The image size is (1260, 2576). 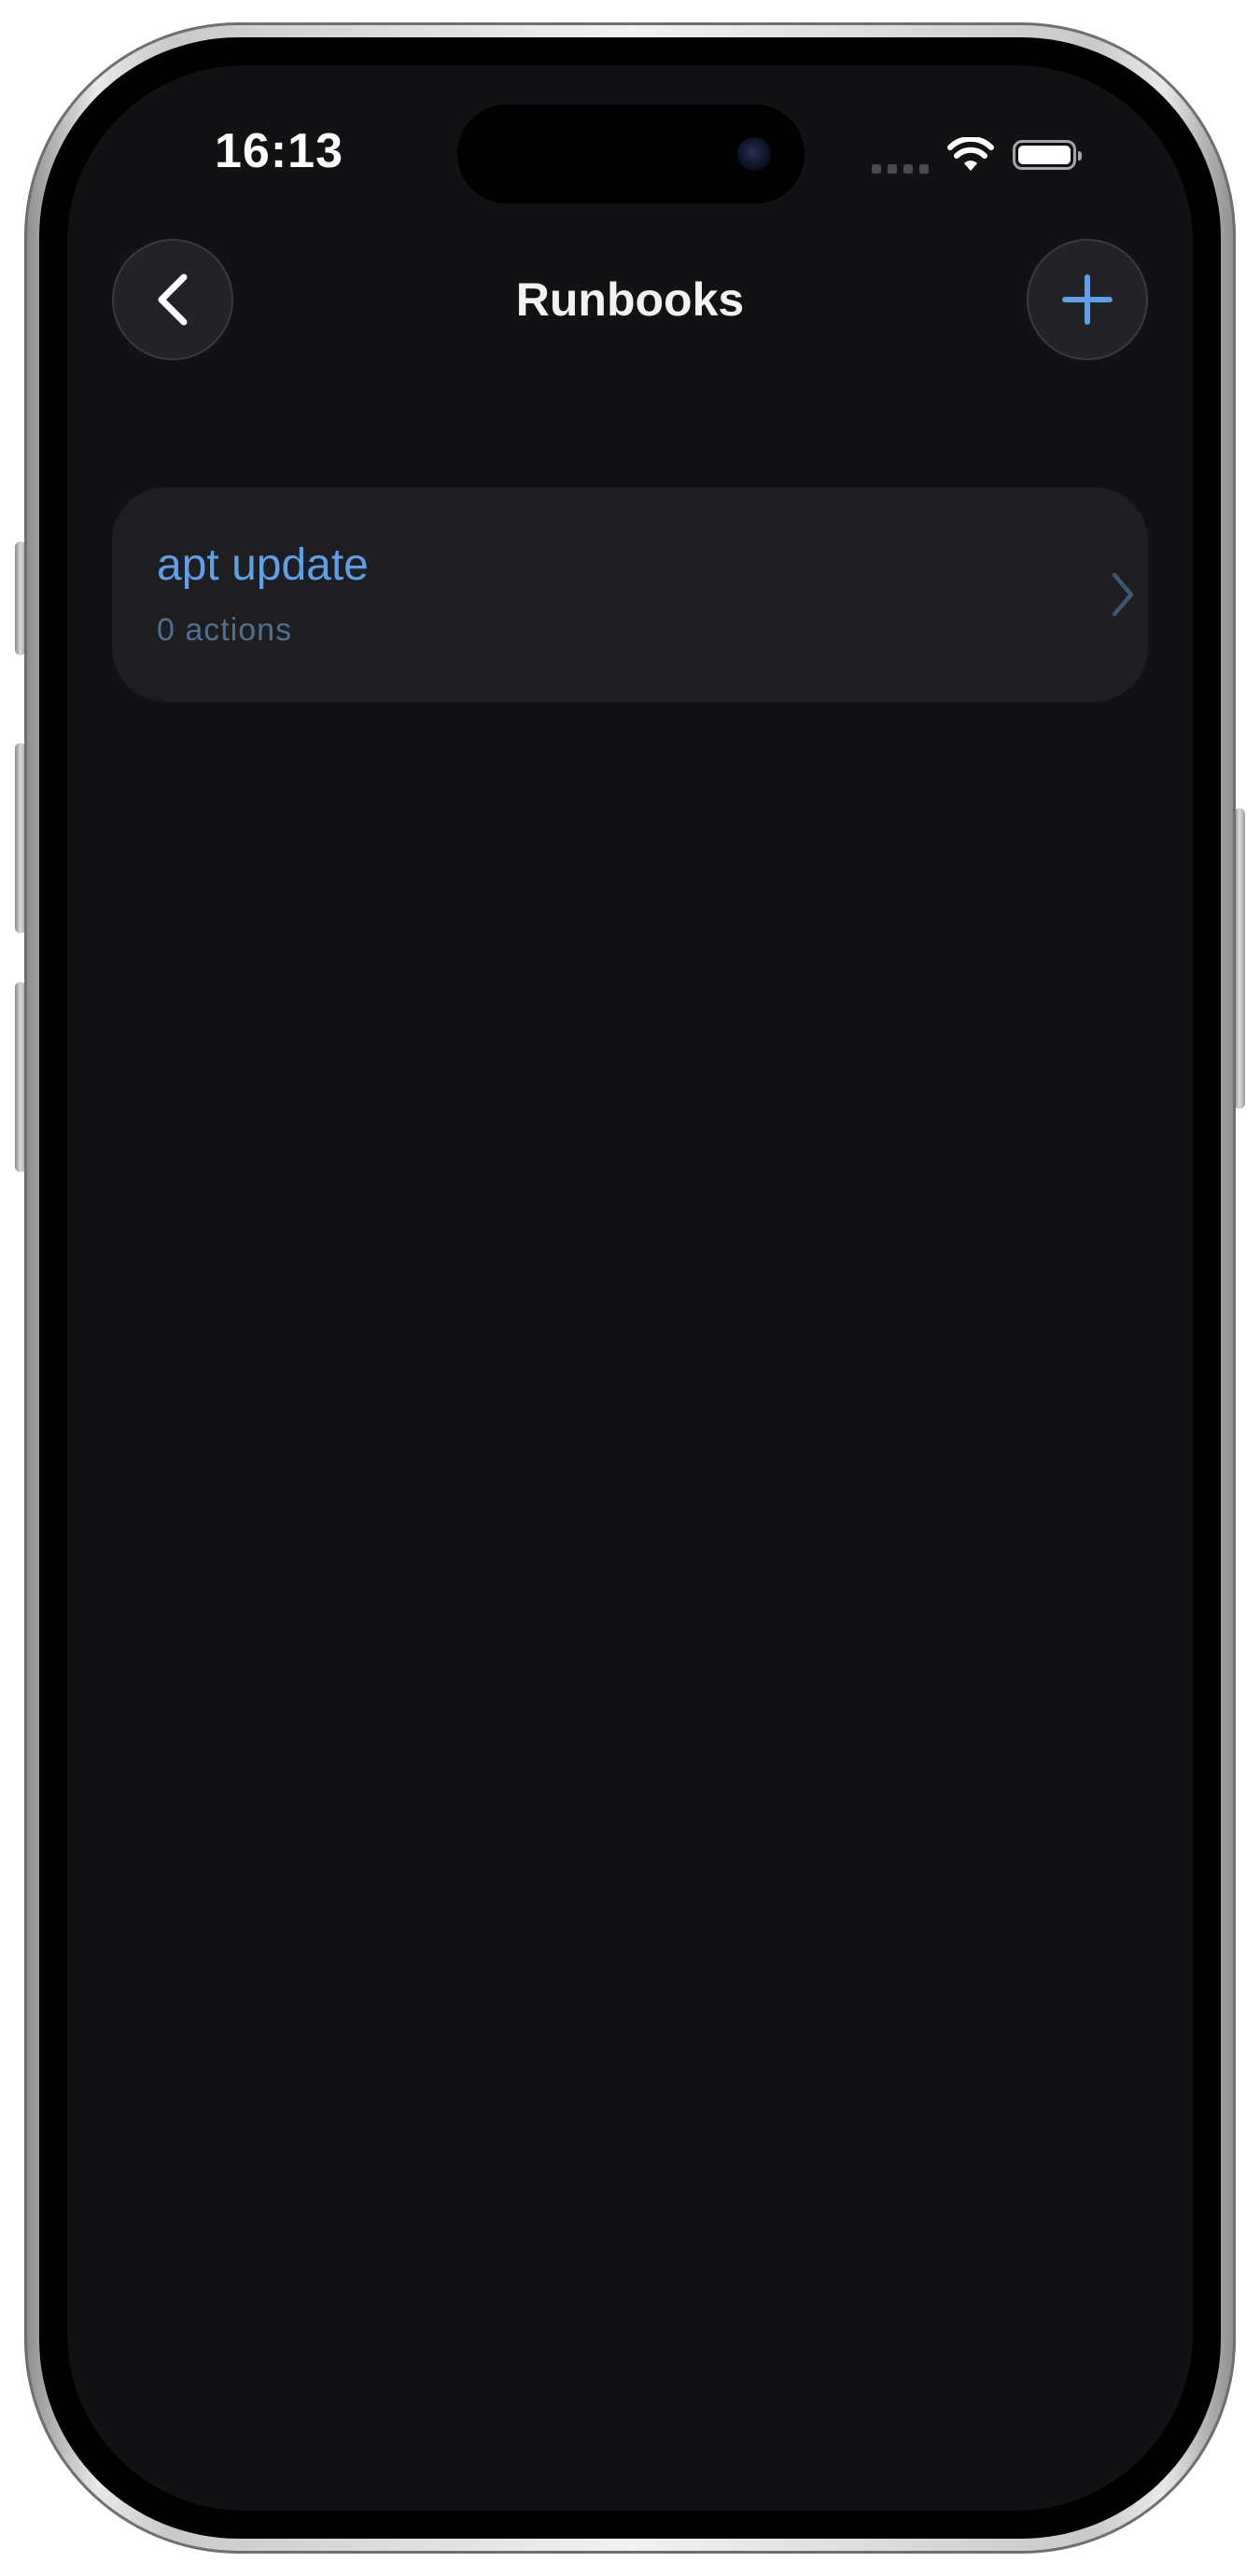 What do you see at coordinates (279, 151) in the screenshot?
I see `status-time: 16:13` at bounding box center [279, 151].